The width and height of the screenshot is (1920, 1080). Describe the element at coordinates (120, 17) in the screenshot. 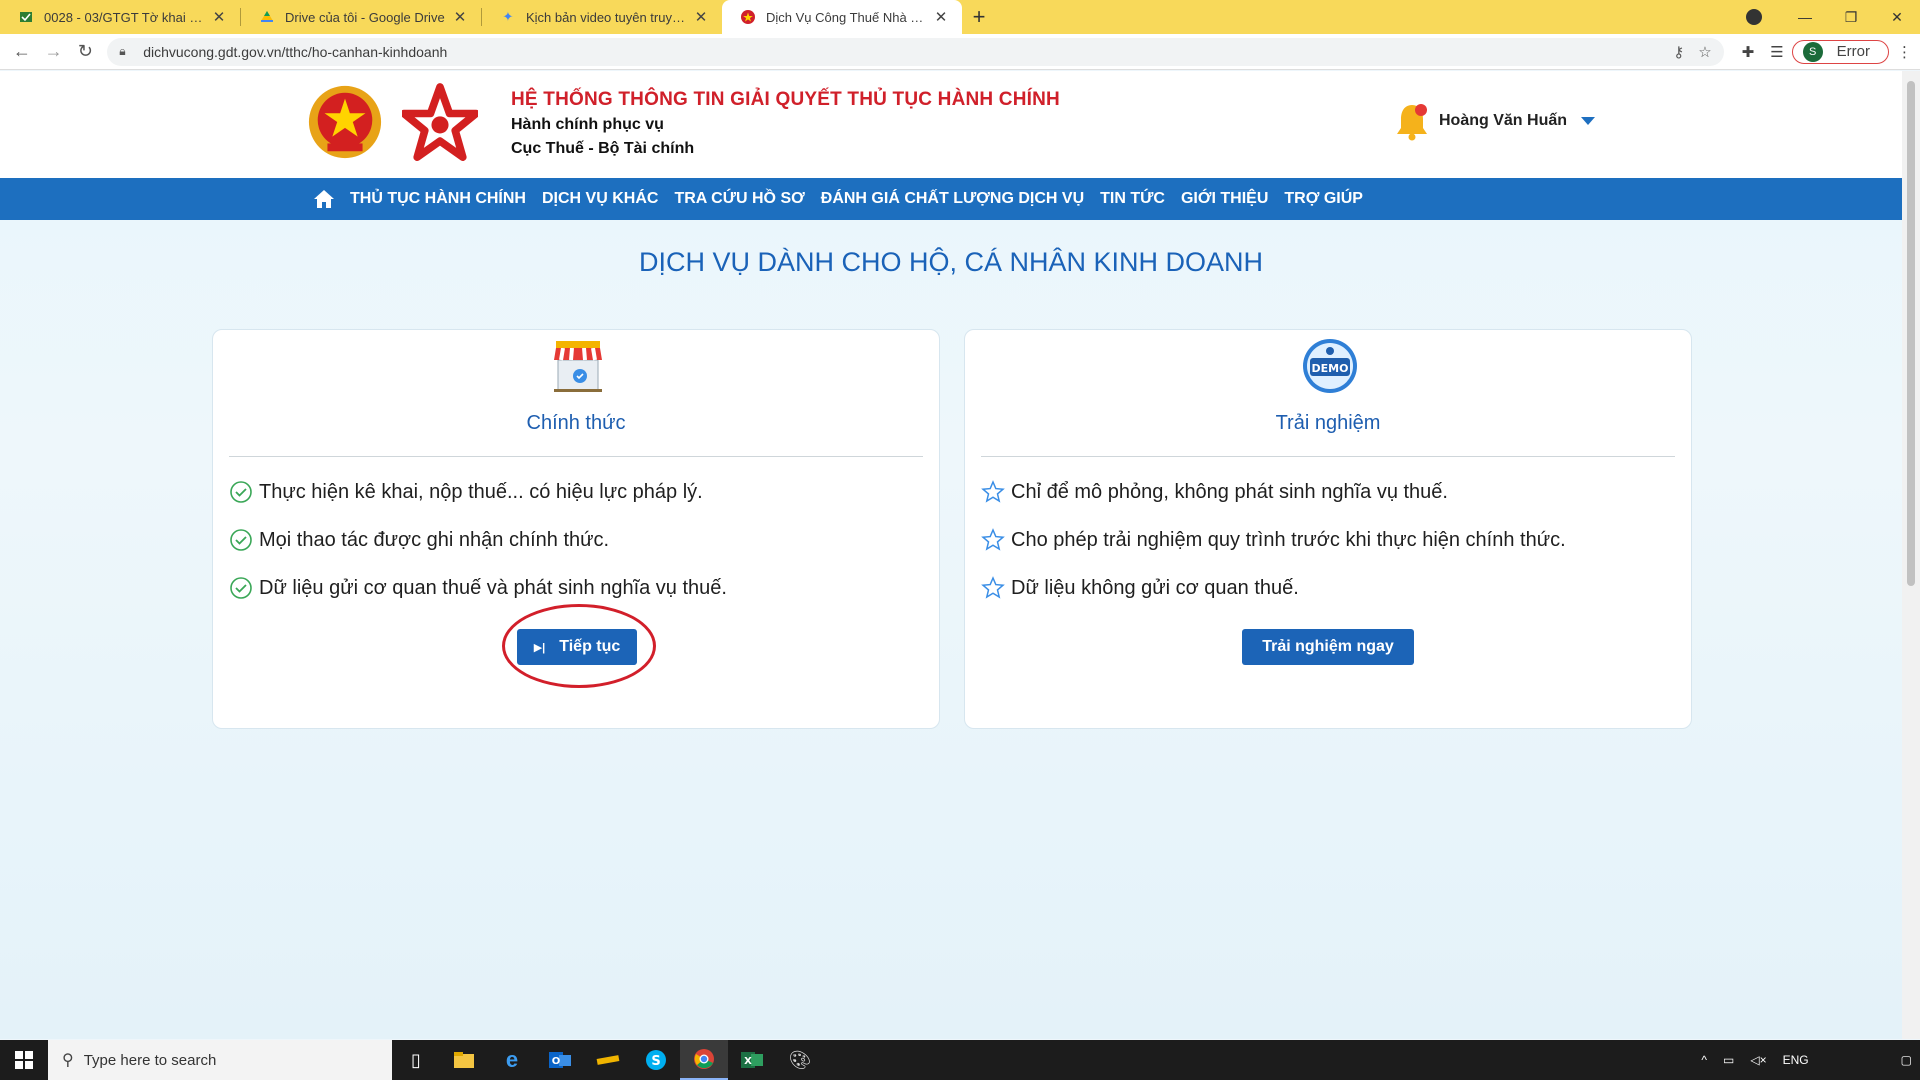

I see `browser-tab: 0028 - 03/GTGT Tờ khai thuế GTGT ✕` at that location.